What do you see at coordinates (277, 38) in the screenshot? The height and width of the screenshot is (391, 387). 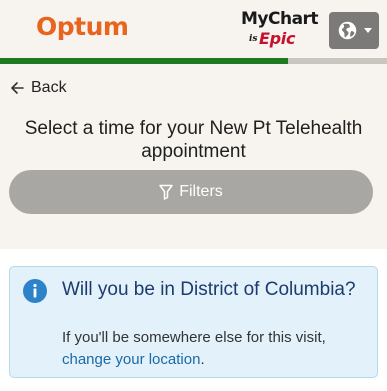 I see `epic-logo-text: Epic` at bounding box center [277, 38].